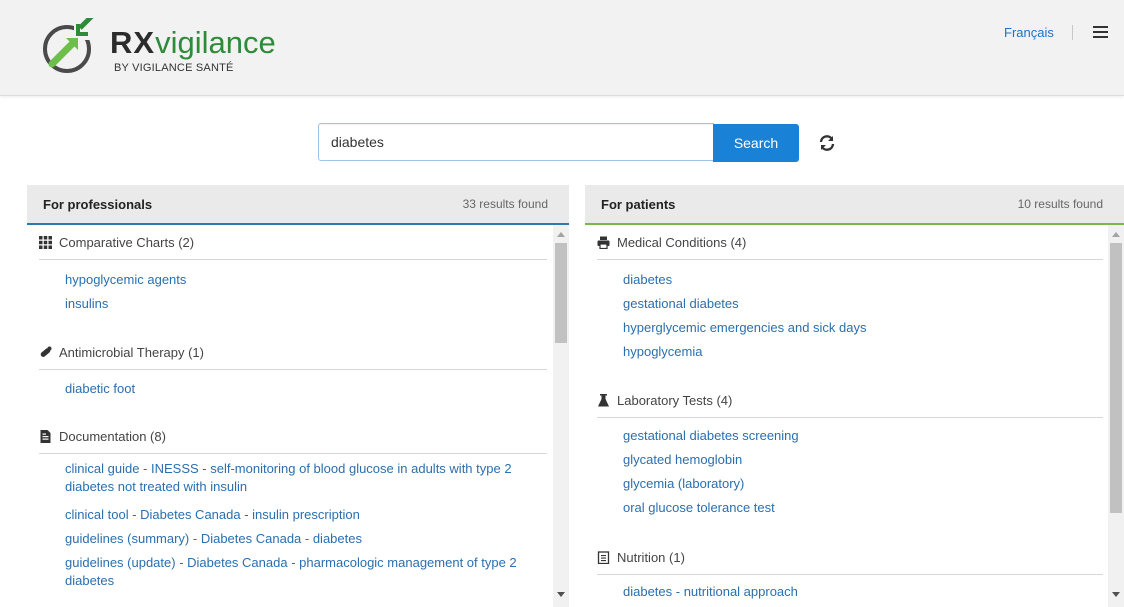  What do you see at coordinates (86, 304) in the screenshot?
I see `result-link: insulins` at bounding box center [86, 304].